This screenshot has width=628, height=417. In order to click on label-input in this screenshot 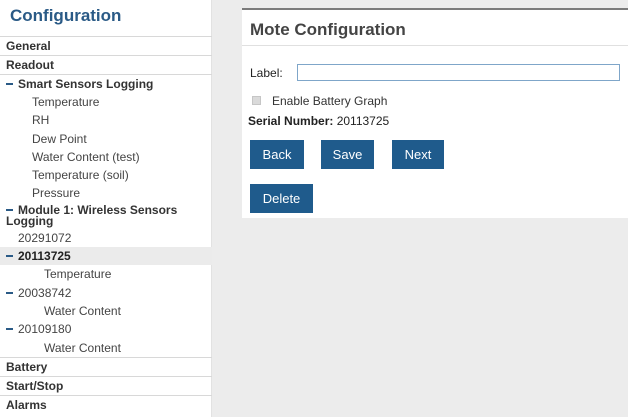, I will do `click(458, 72)`.